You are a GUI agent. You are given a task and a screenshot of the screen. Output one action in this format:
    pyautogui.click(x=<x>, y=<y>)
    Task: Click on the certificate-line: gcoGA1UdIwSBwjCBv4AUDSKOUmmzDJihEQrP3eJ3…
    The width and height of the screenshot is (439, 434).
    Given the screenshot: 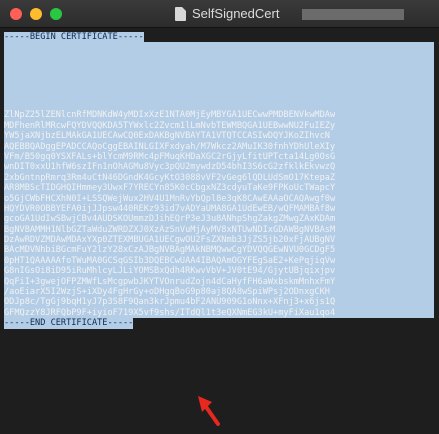 What is the action you would take?
    pyautogui.click(x=170, y=219)
    